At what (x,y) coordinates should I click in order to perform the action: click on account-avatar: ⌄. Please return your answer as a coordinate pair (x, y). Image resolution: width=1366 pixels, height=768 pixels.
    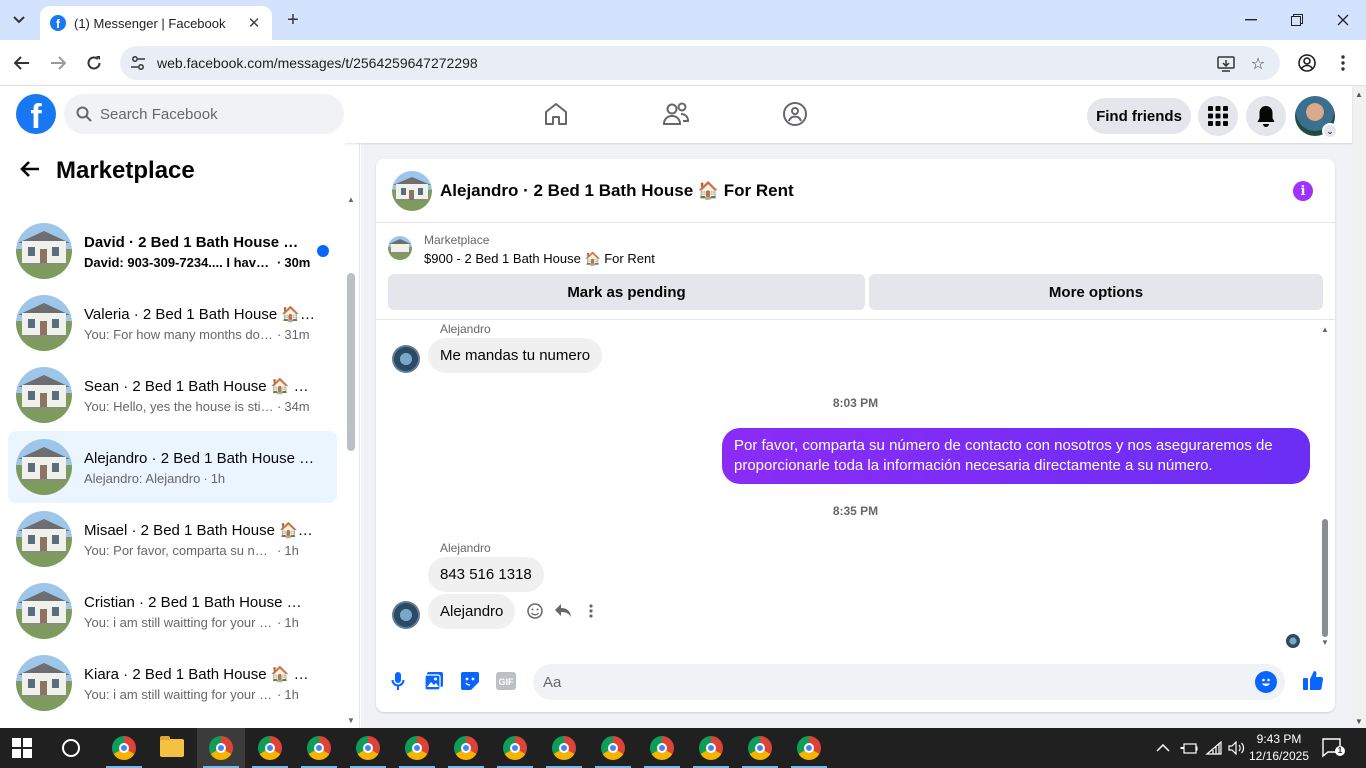
    Looking at the image, I should click on (1316, 117).